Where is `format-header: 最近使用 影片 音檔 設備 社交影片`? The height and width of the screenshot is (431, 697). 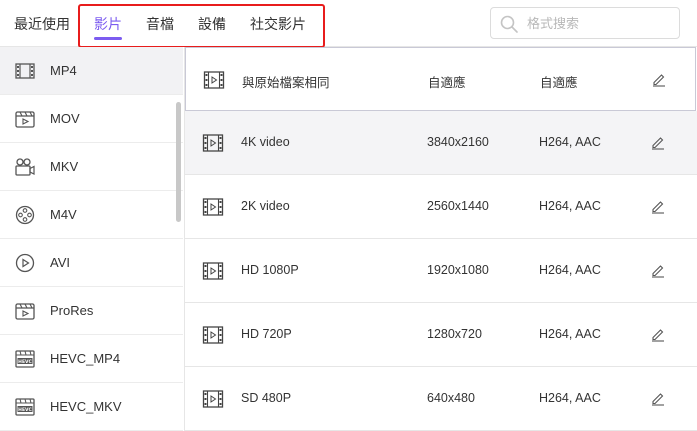 format-header: 最近使用 影片 音檔 設備 社交影片 is located at coordinates (348, 24).